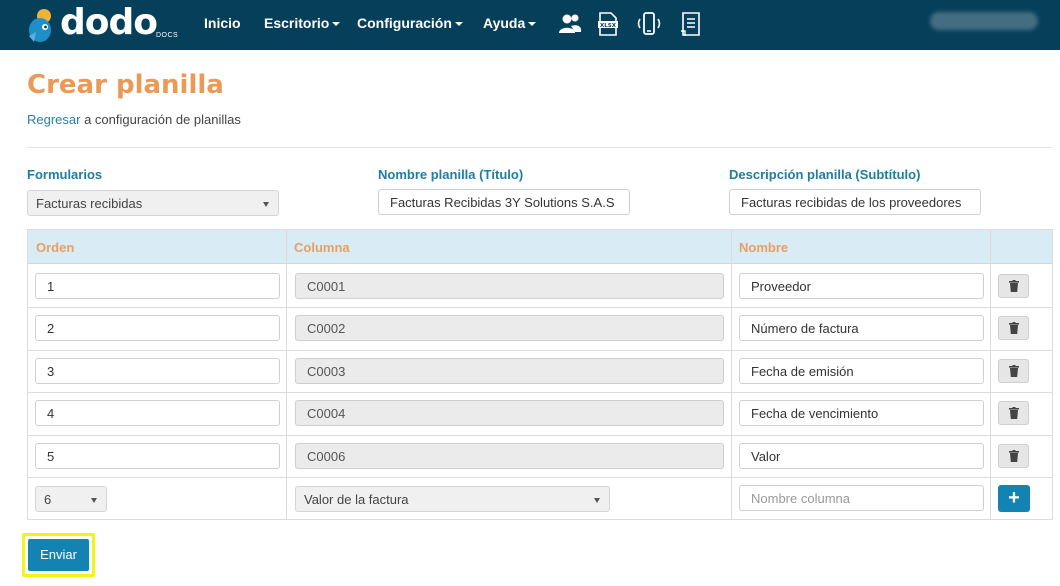  I want to click on nav-ayuda-label: Ayuda, so click(504, 23).